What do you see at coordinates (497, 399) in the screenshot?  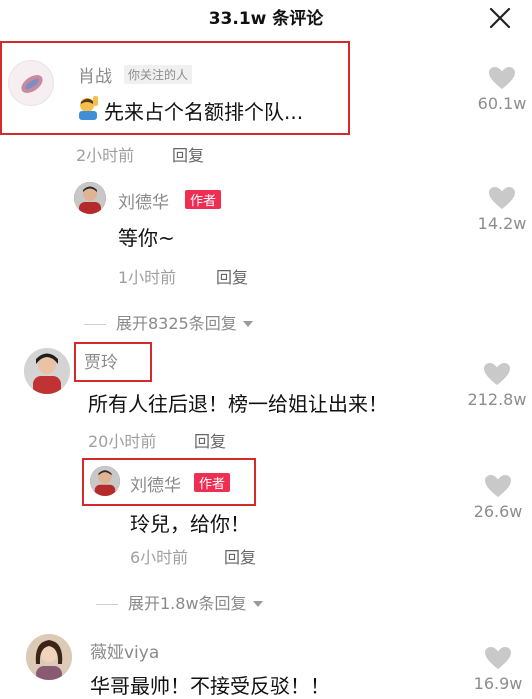 I see `like-count: 212.8w` at bounding box center [497, 399].